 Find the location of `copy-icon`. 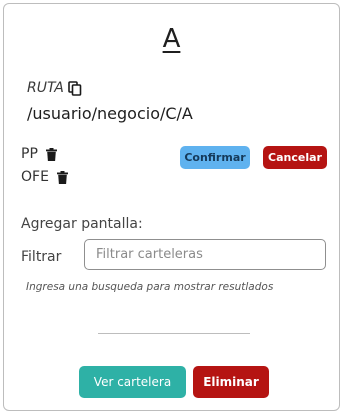

copy-icon is located at coordinates (75, 88).